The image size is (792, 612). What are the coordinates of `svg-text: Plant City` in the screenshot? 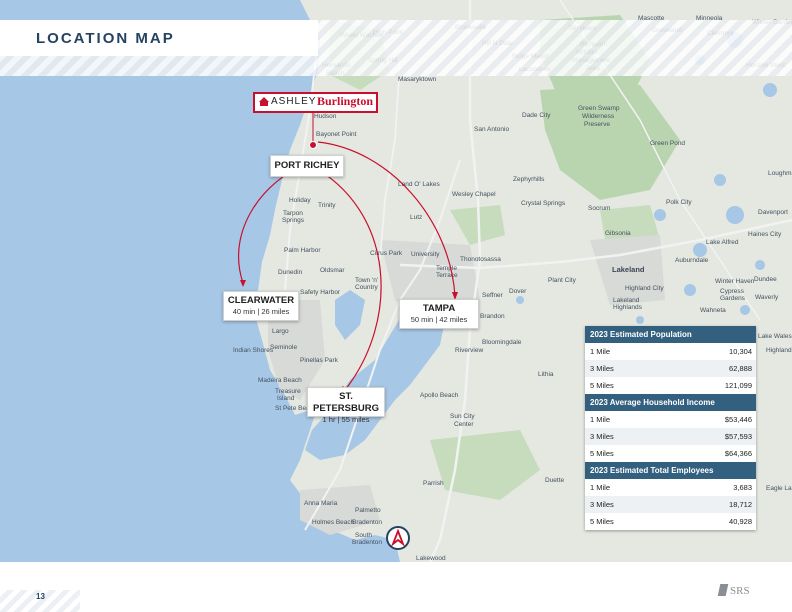 It's located at (562, 280).